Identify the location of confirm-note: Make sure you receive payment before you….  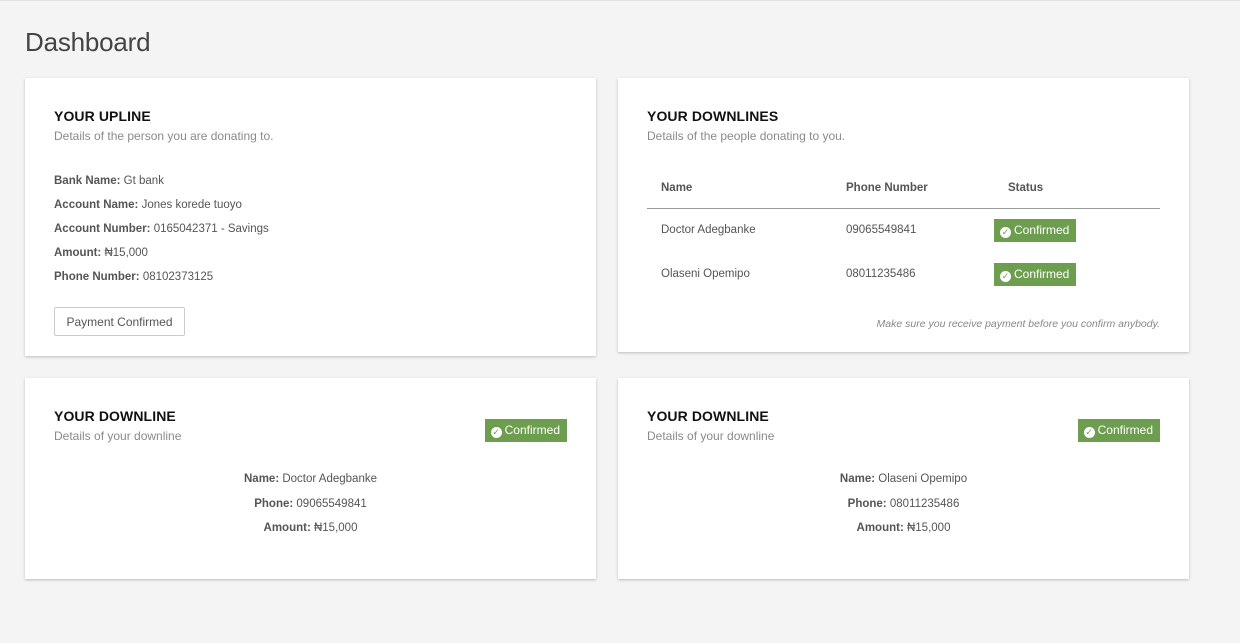
(1018, 324).